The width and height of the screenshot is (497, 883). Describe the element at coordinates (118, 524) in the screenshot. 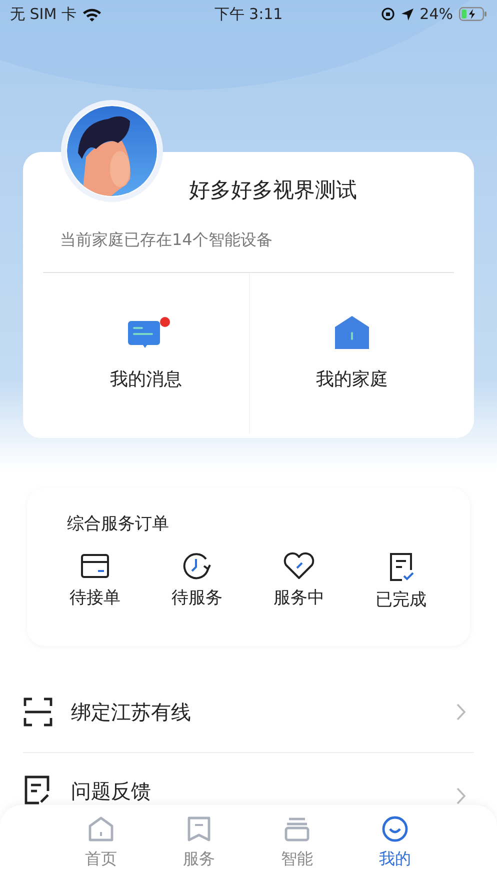

I see `orders-title: 综合服务订单` at that location.